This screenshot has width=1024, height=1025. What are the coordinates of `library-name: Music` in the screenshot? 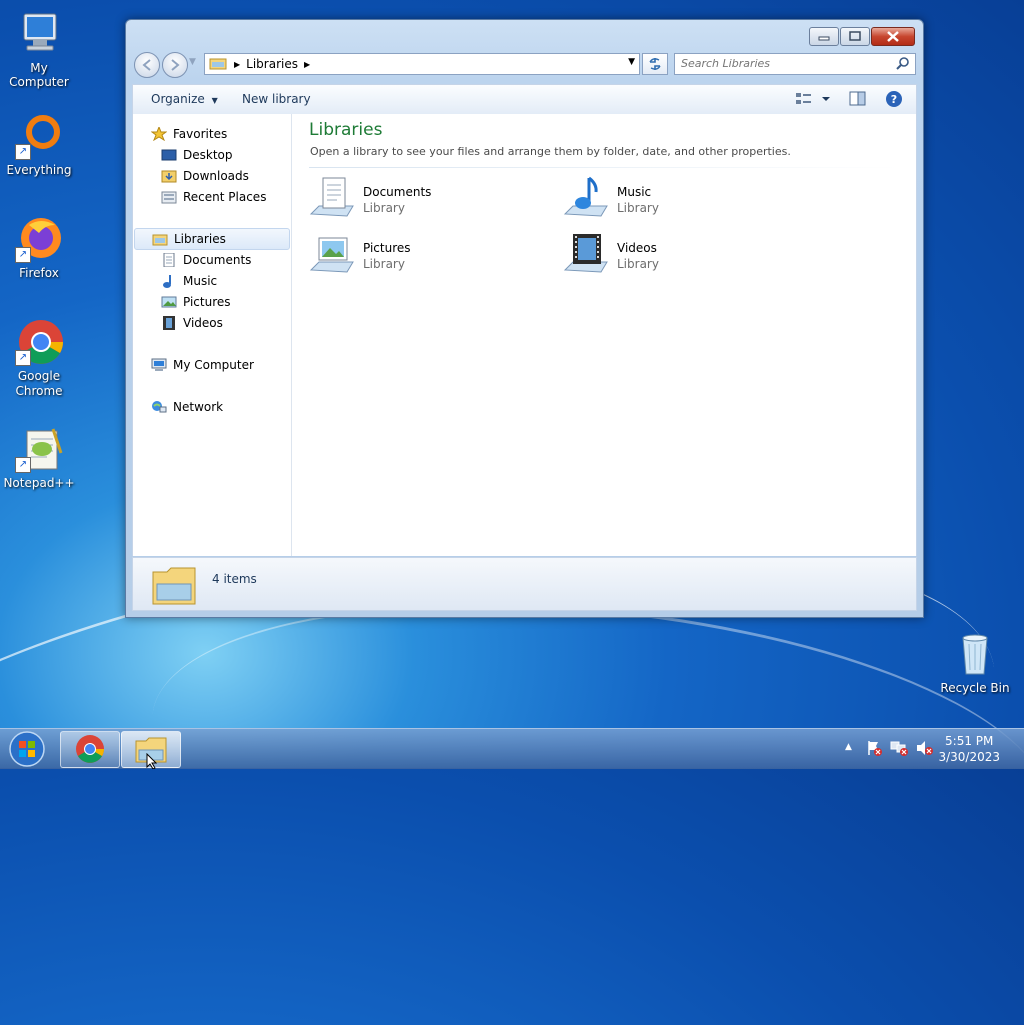 It's located at (634, 192).